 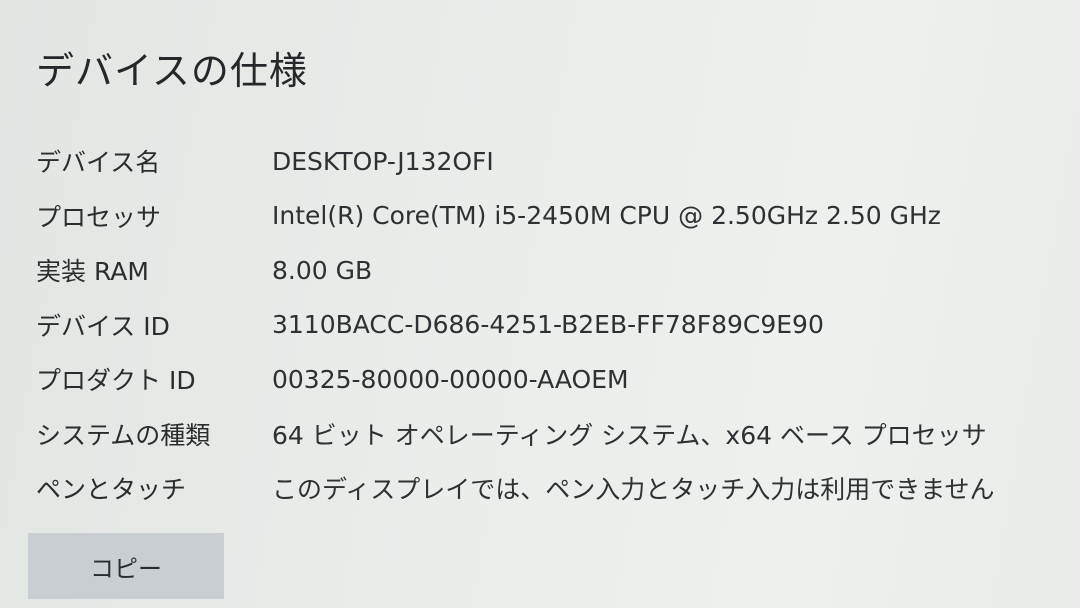 What do you see at coordinates (629, 435) in the screenshot?
I see `spec-value: 64 ビット オペレーティング システム、x64 ベース プロセッサ` at bounding box center [629, 435].